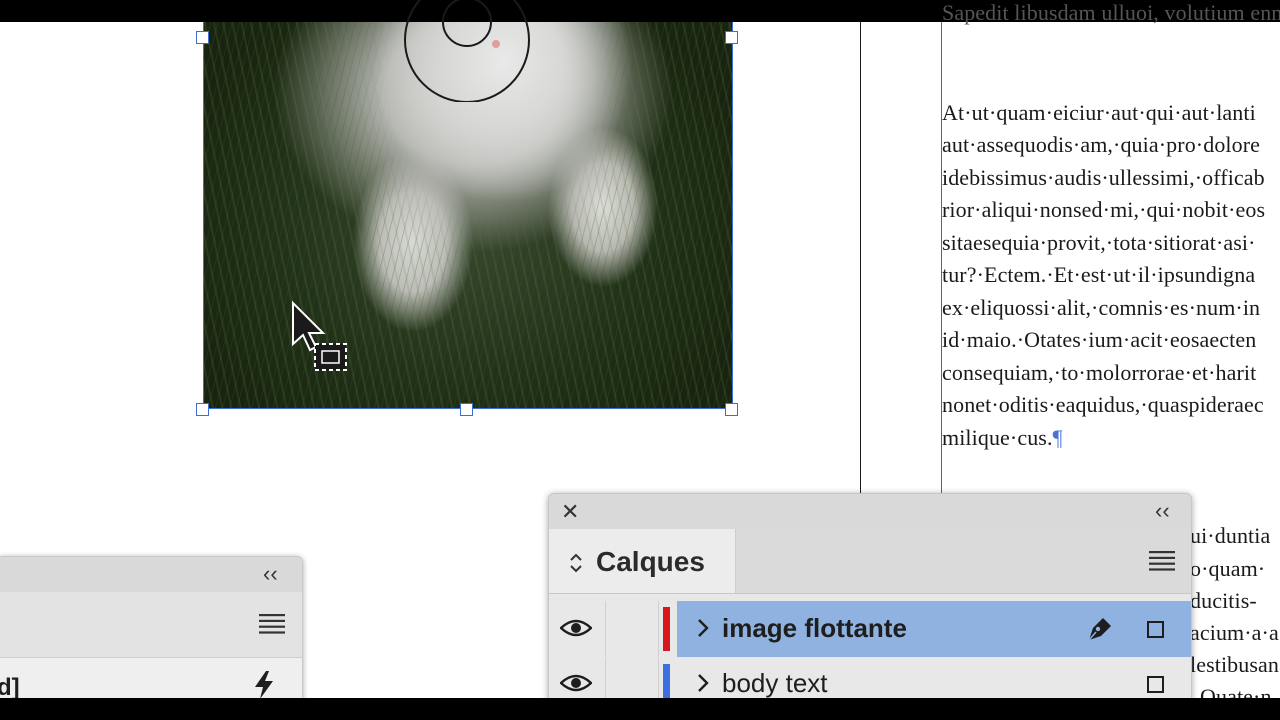 The width and height of the screenshot is (1280, 720). What do you see at coordinates (576, 563) in the screenshot?
I see `up-down-chevron-icon` at bounding box center [576, 563].